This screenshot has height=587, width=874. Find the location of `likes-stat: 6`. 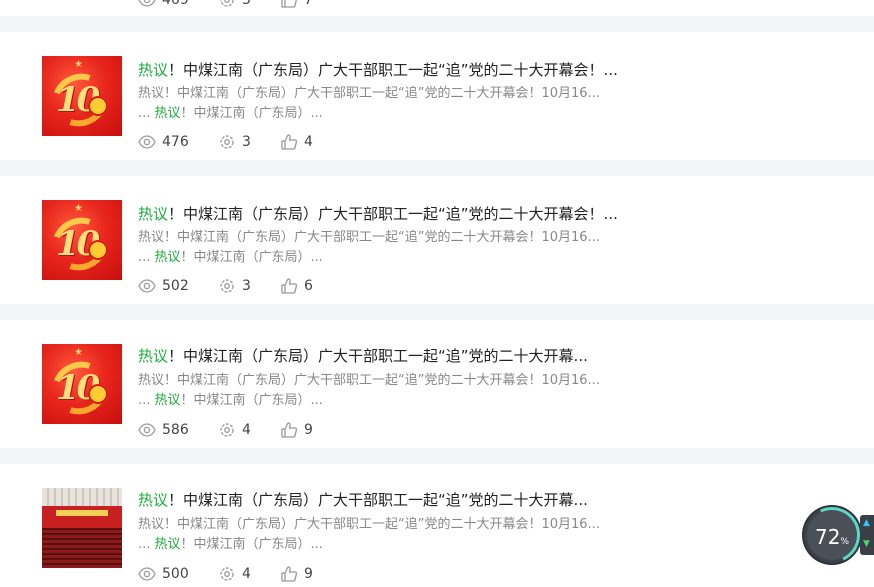

likes-stat: 6 is located at coordinates (296, 286).